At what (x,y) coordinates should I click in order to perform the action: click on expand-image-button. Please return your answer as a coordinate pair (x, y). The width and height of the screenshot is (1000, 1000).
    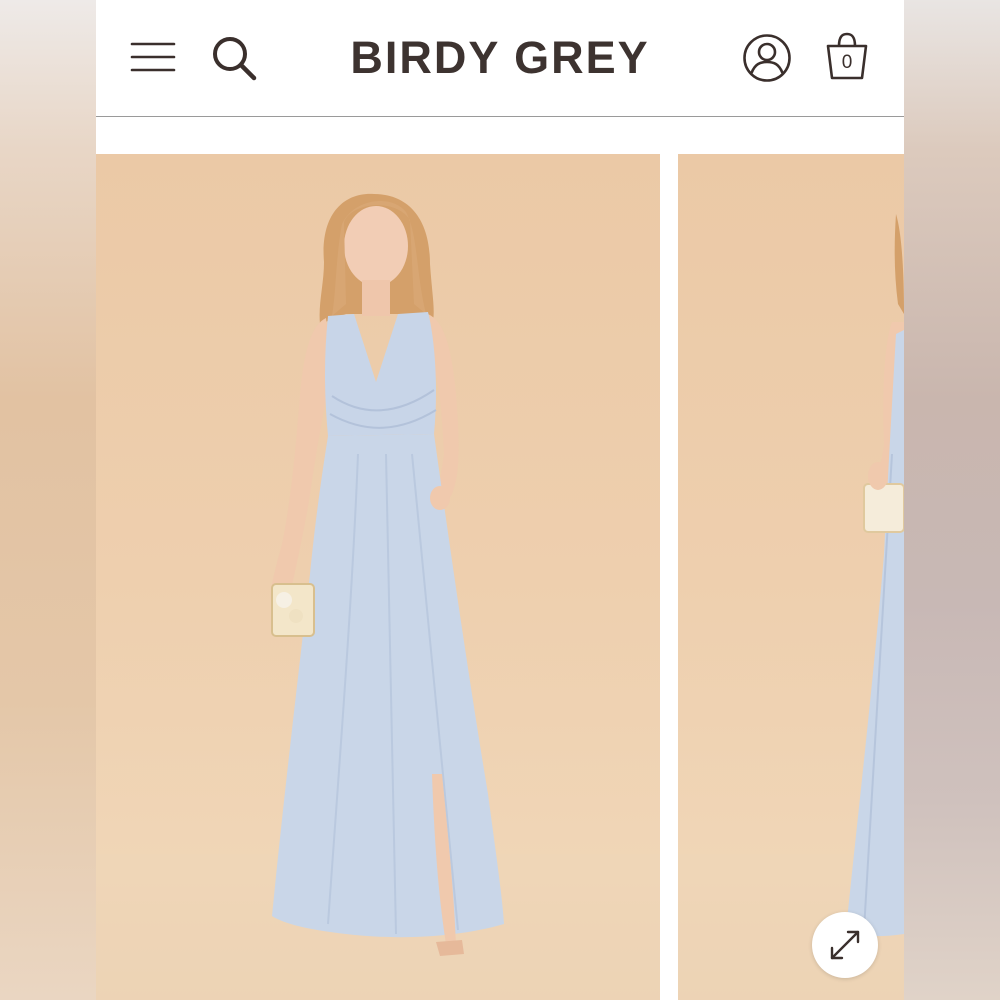
    Looking at the image, I should click on (845, 945).